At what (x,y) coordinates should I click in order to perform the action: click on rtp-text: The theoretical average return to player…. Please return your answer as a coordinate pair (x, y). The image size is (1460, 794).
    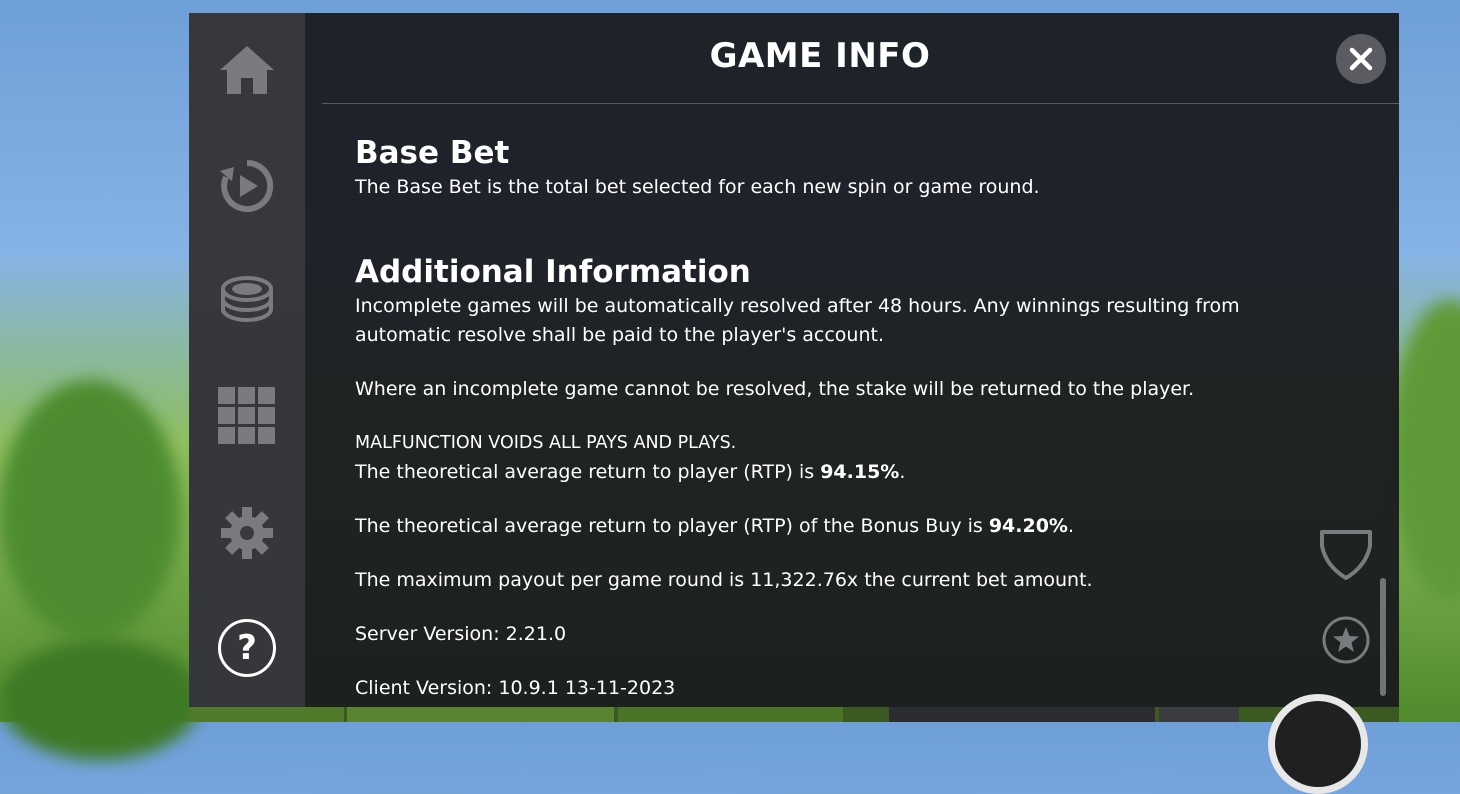
    Looking at the image, I should click on (805, 472).